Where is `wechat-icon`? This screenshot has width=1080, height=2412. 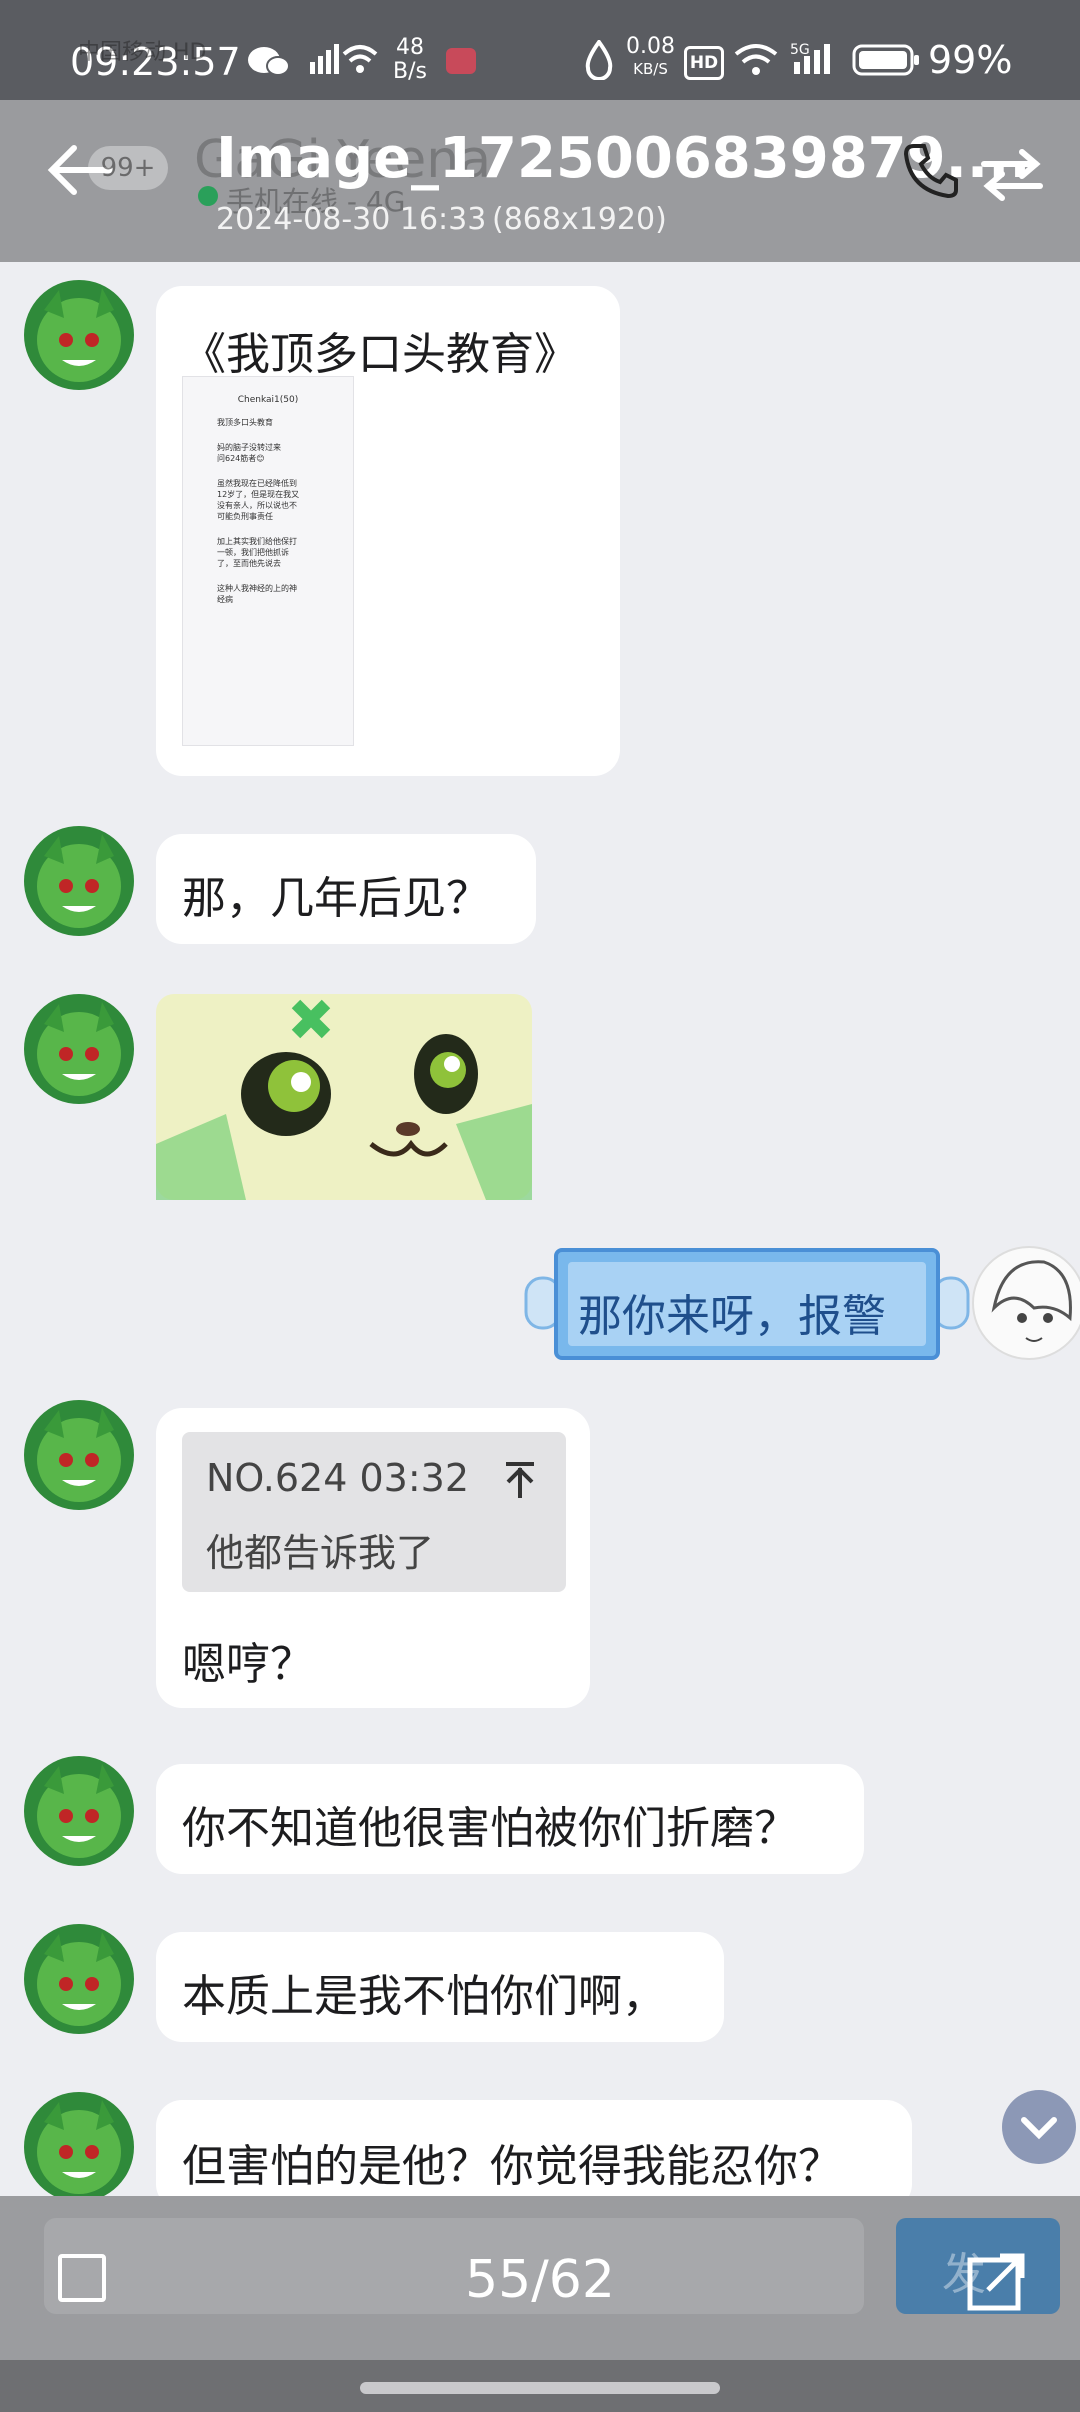 wechat-icon is located at coordinates (293, 60).